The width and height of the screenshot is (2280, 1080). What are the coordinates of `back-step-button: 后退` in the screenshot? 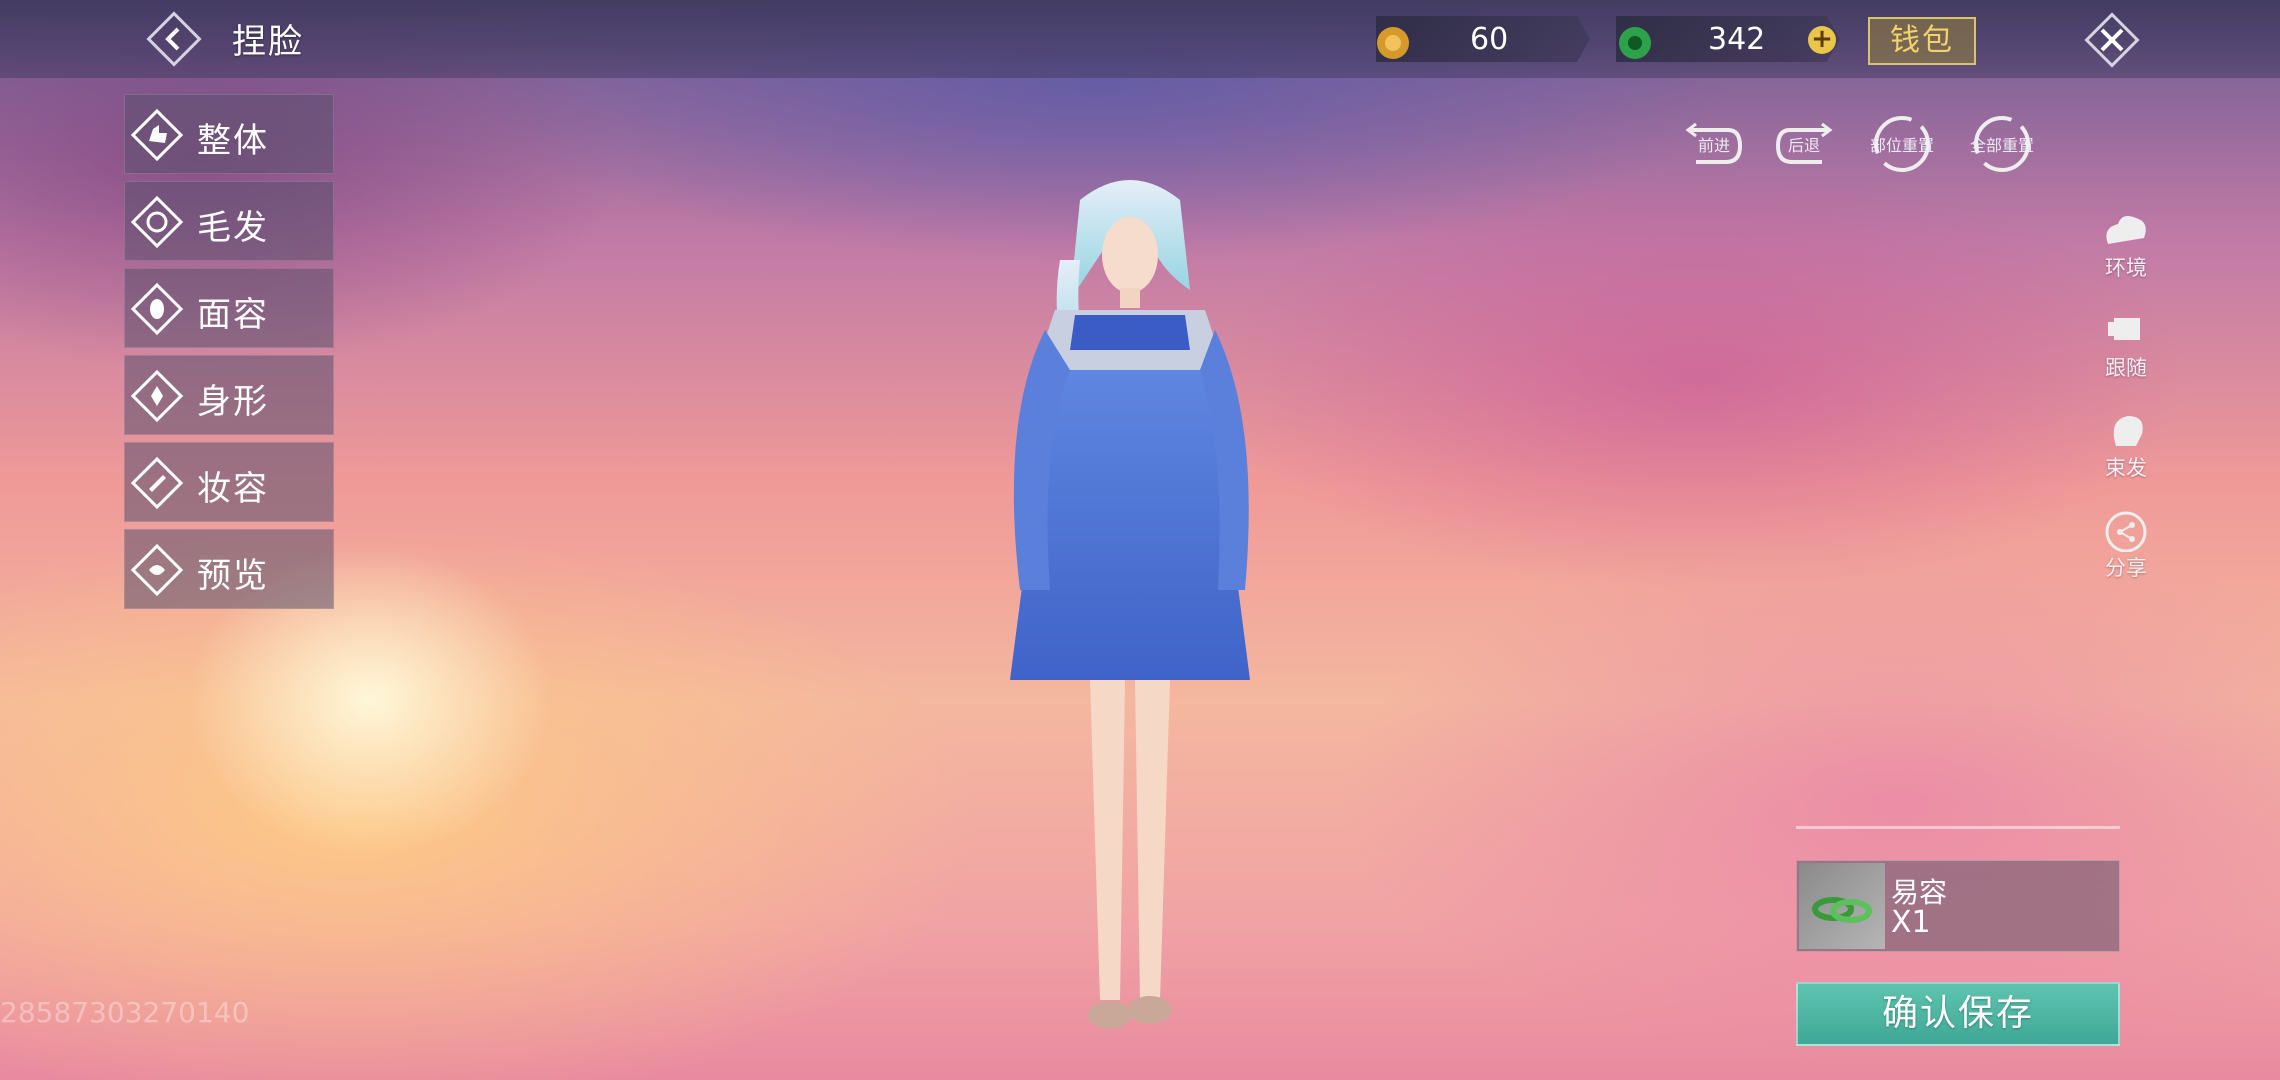 It's located at (1804, 142).